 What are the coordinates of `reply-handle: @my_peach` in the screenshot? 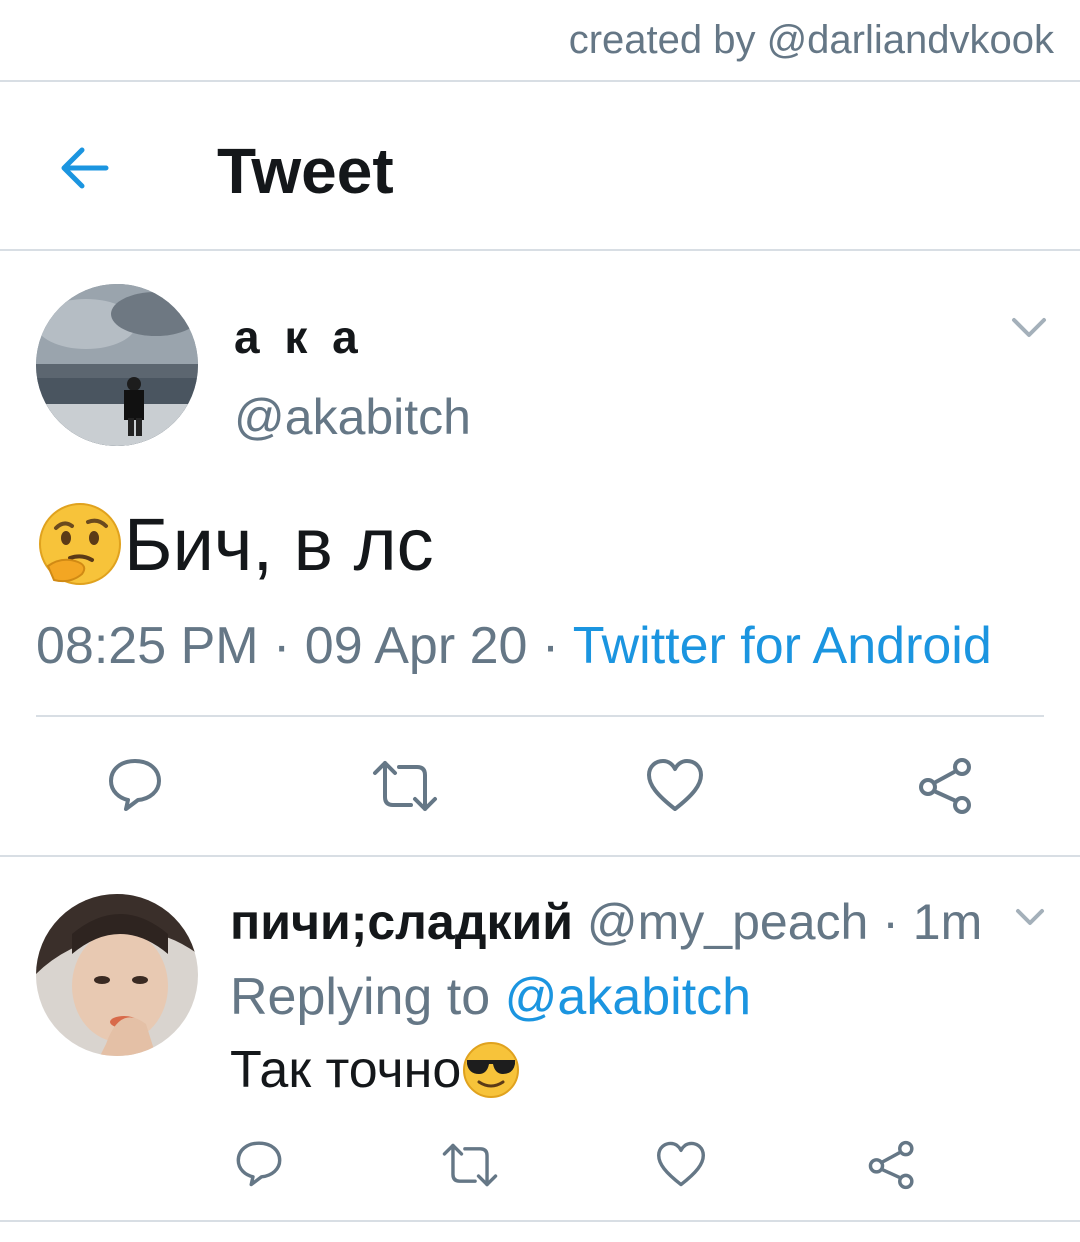 It's located at (727, 922).